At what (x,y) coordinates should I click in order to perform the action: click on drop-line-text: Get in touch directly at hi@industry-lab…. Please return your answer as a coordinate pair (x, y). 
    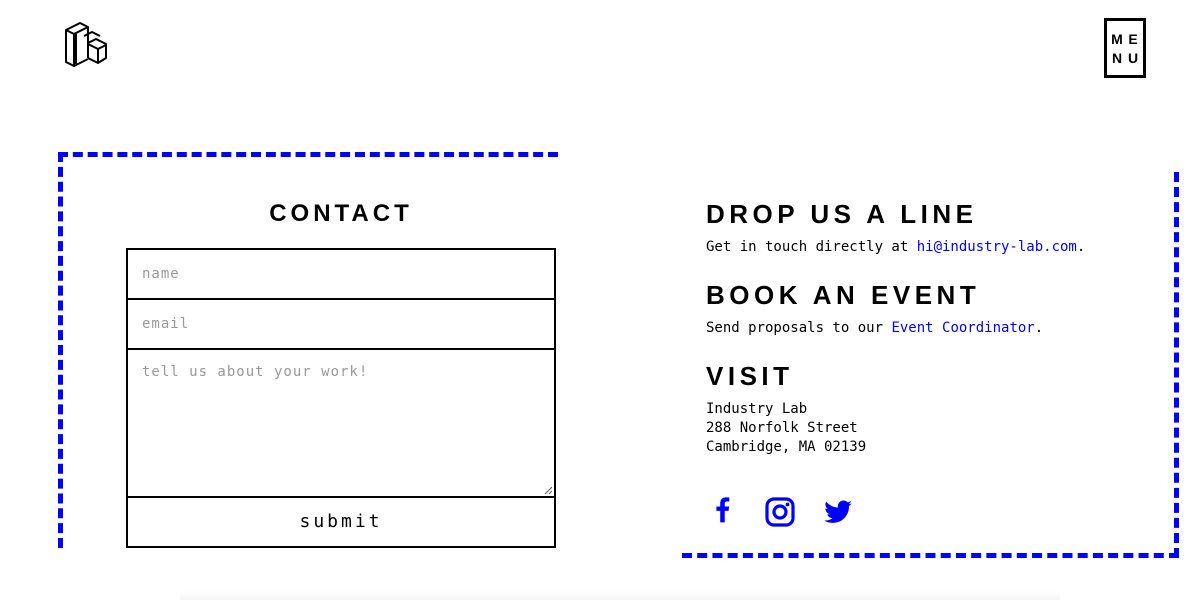
    Looking at the image, I should click on (936, 247).